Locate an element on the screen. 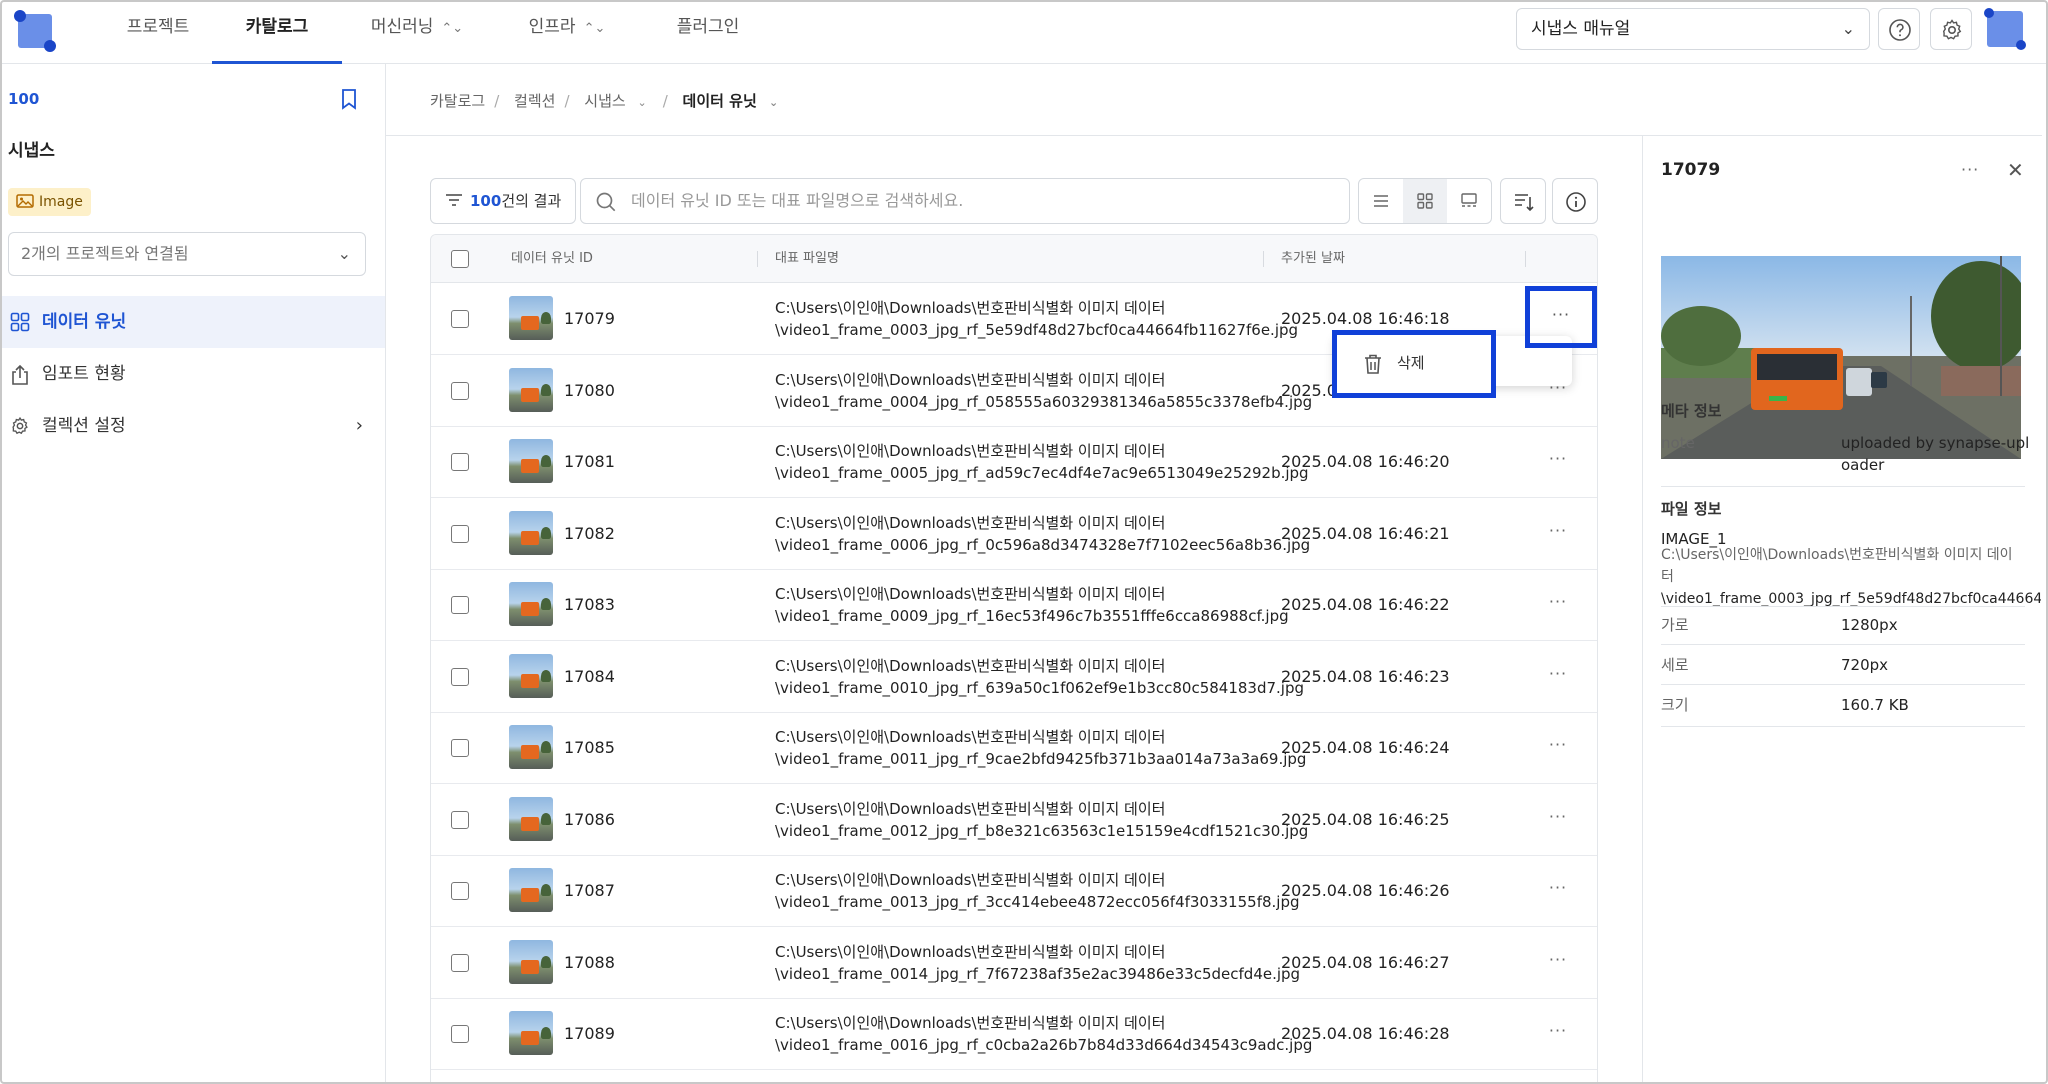 The height and width of the screenshot is (1084, 2048). sidebar-item-collection-settings: 컬렉션 설정 › is located at coordinates (192, 426).